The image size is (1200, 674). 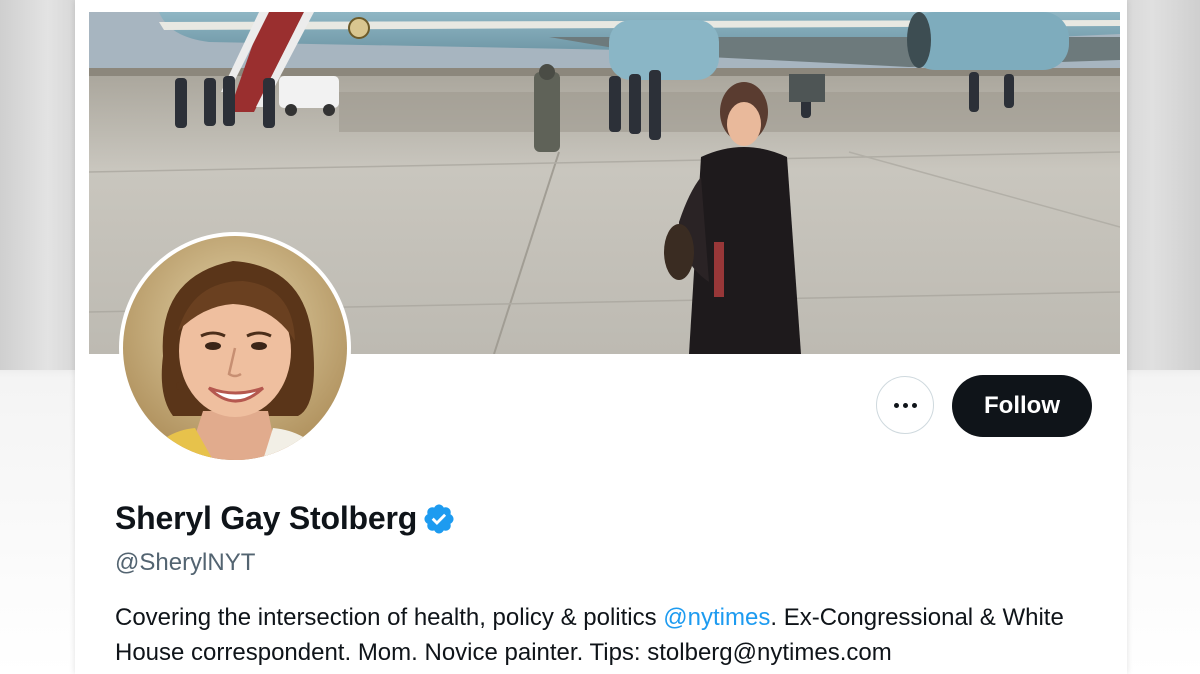 I want to click on user-handle: @SherylNYT, so click(x=185, y=562).